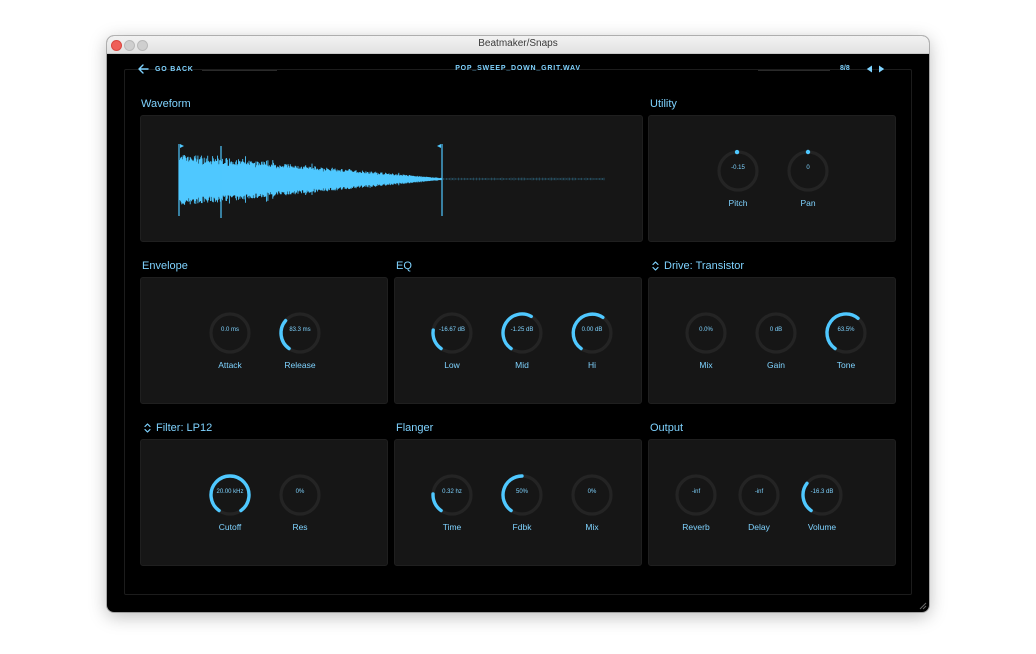  I want to click on knob-value: -16.3 dB, so click(822, 492).